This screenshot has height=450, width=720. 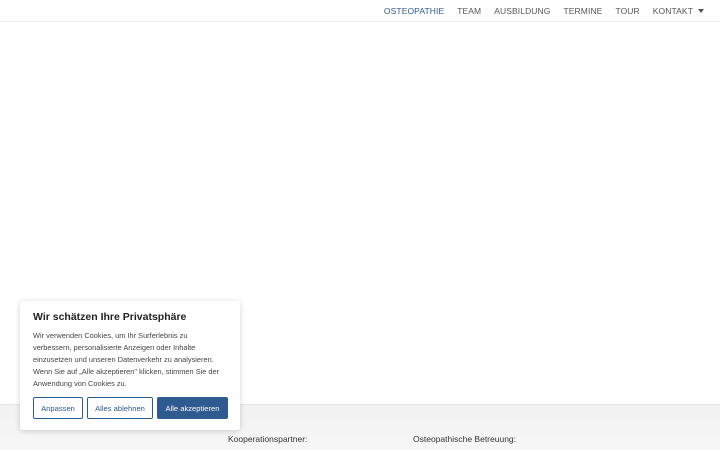 I want to click on chevron-down-icon, so click(x=701, y=11).